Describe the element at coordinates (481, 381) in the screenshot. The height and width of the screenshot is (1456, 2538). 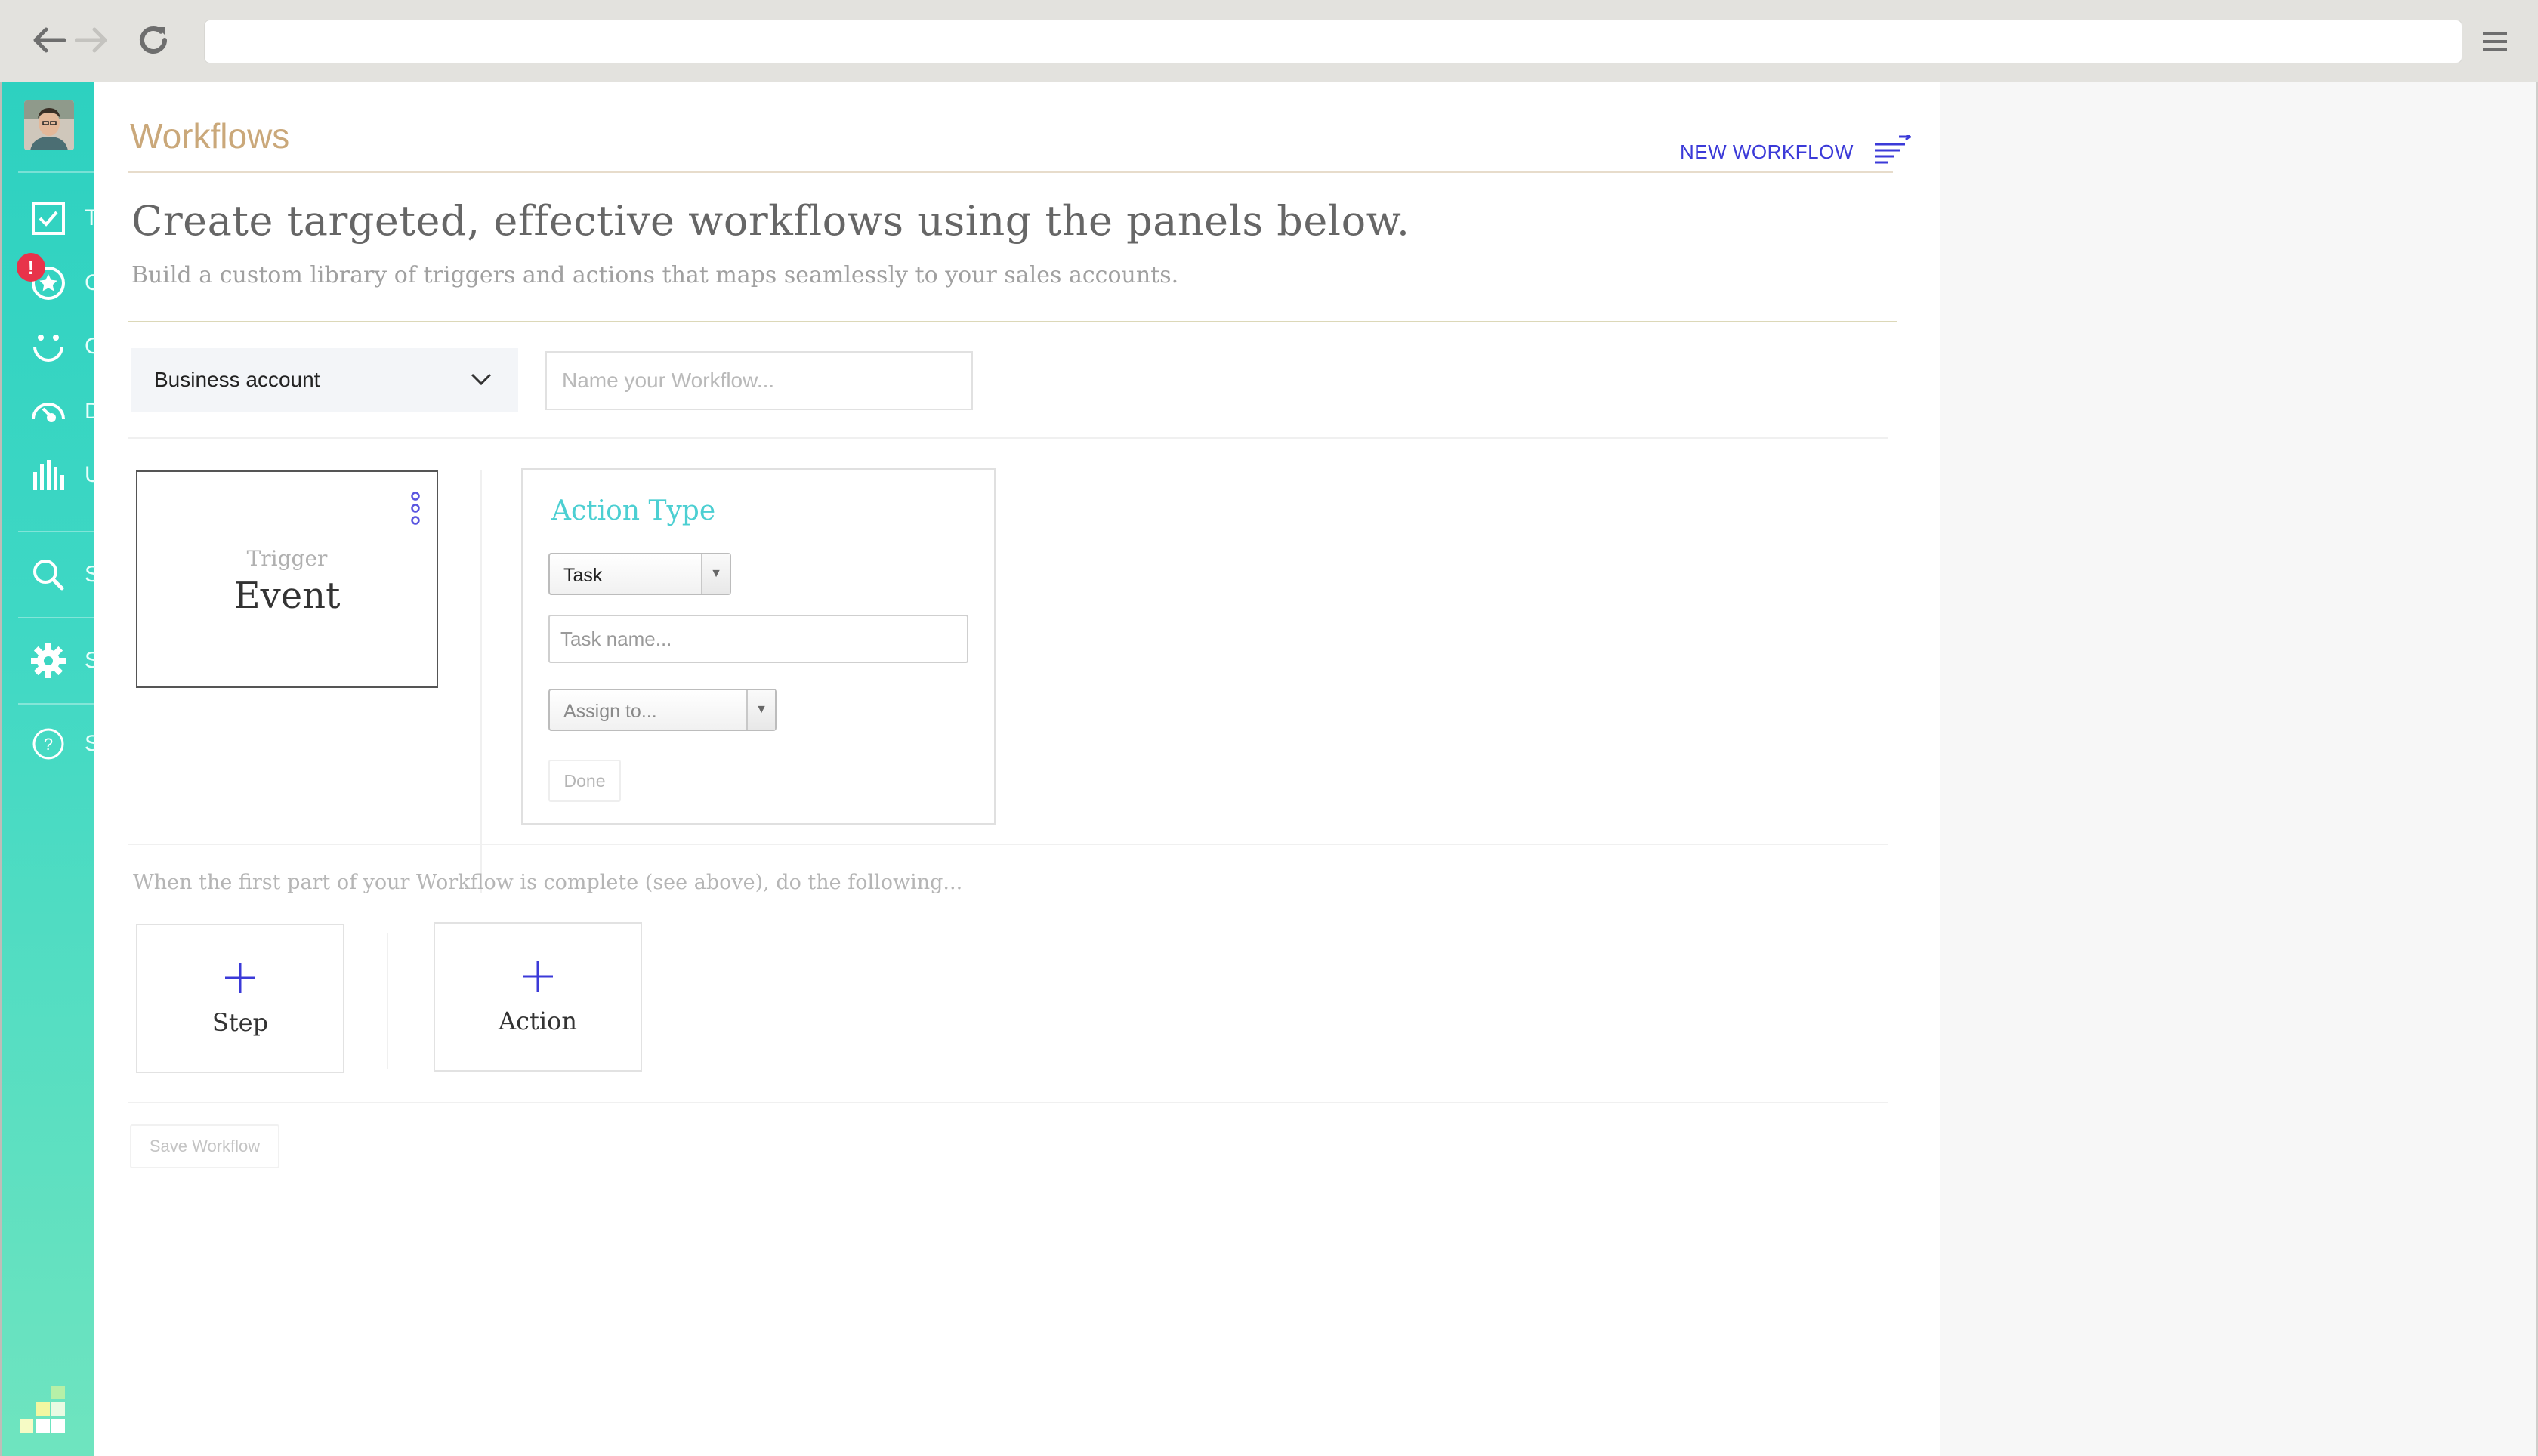
I see `chevron-down-icon` at that location.